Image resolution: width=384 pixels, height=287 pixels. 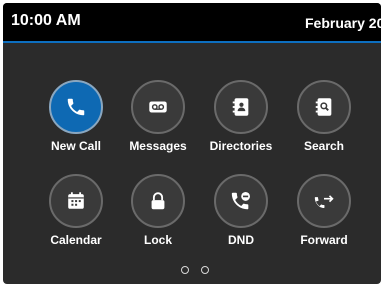 What do you see at coordinates (196, 272) in the screenshot?
I see `page-indicator` at bounding box center [196, 272].